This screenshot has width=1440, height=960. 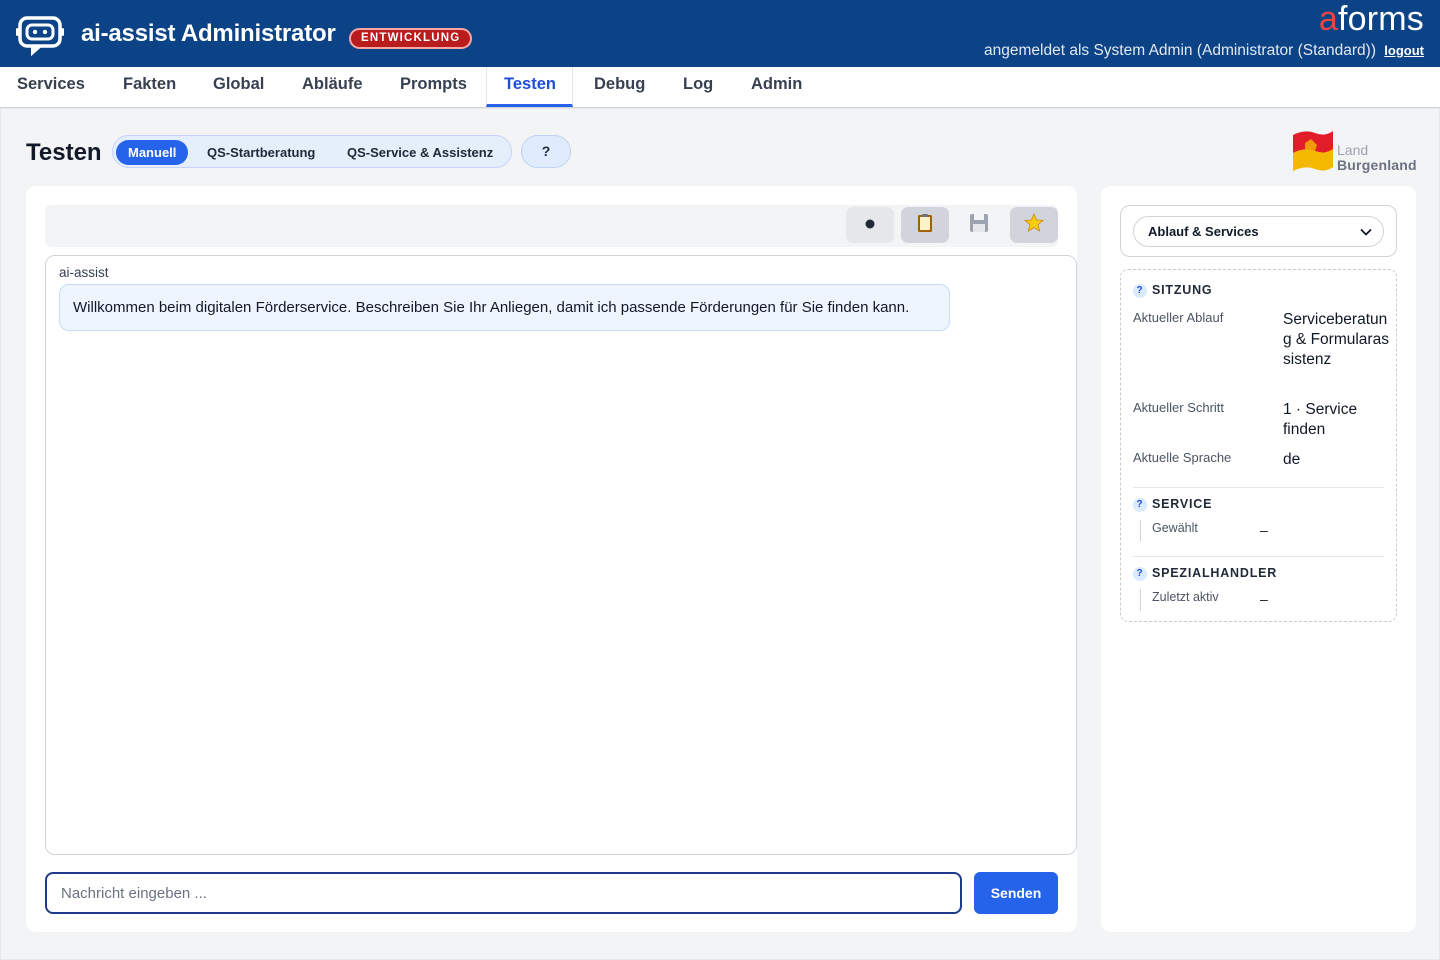 What do you see at coordinates (84, 272) in the screenshot?
I see `message-sender: ai-assist` at bounding box center [84, 272].